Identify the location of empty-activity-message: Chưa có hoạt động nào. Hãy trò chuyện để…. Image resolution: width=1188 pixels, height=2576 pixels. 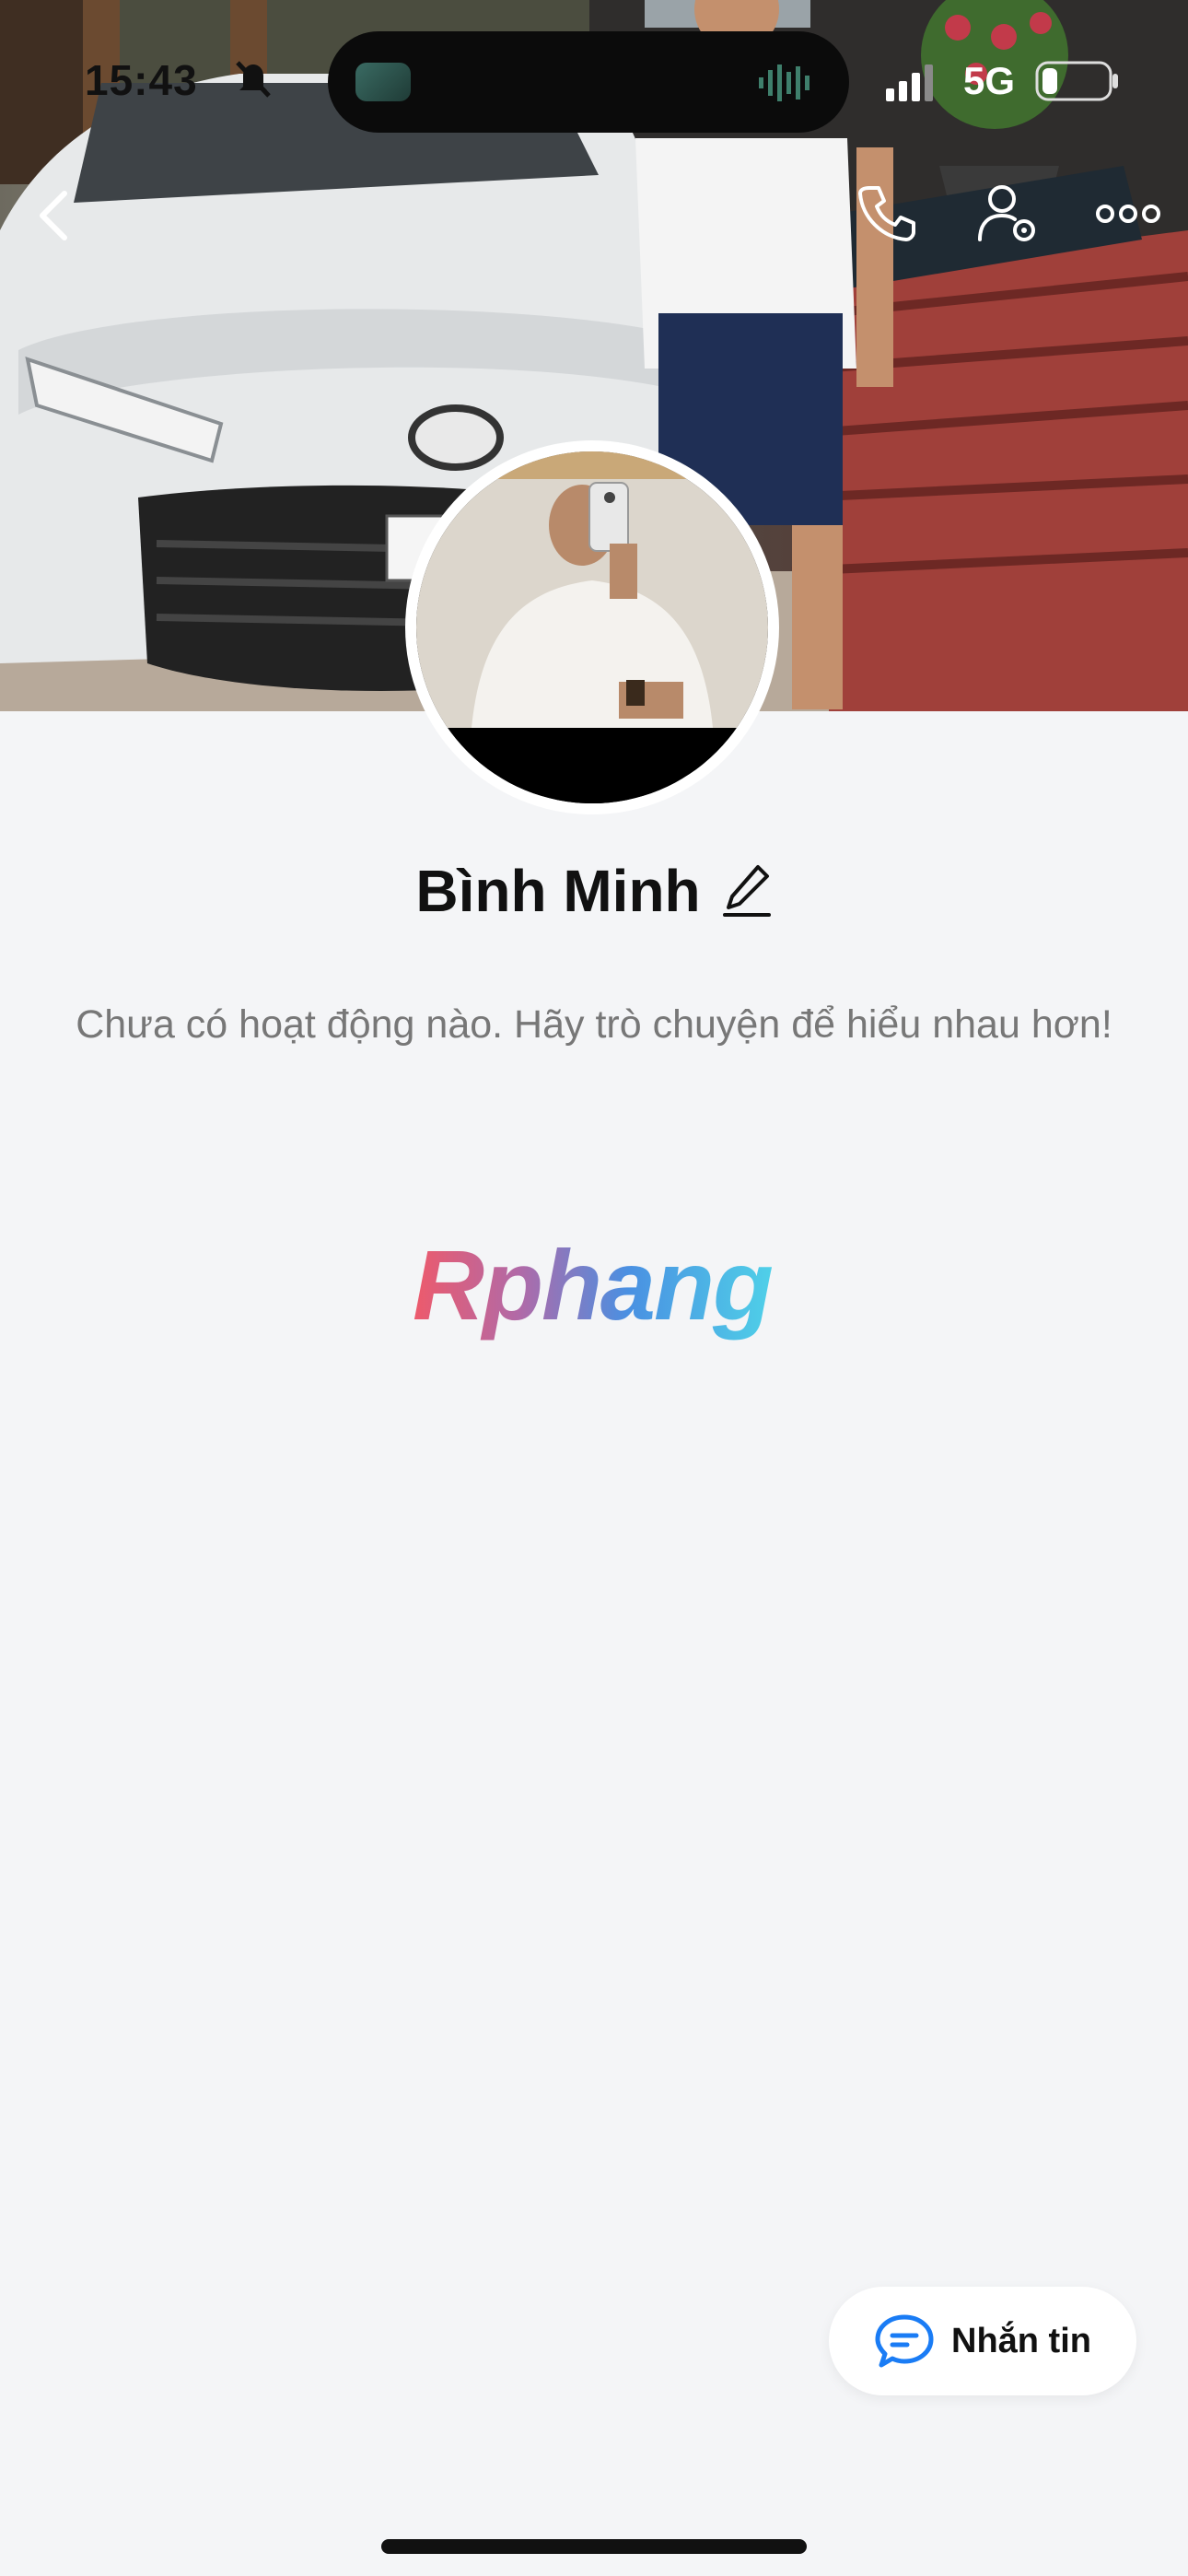
(594, 1024).